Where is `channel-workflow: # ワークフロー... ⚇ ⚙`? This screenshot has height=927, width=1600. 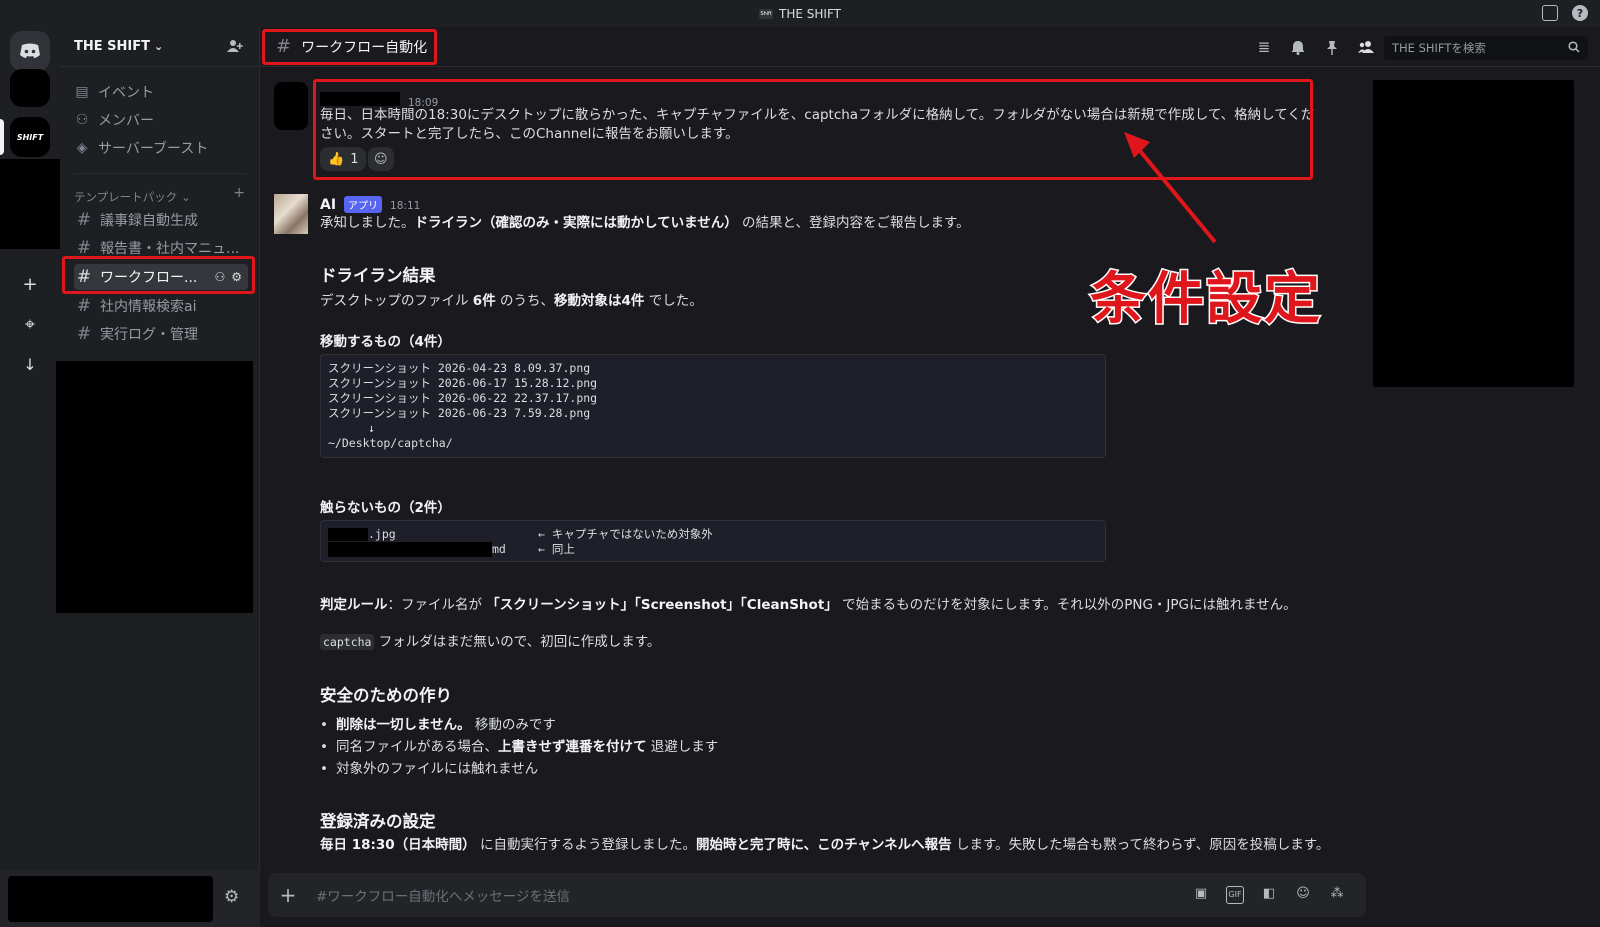 channel-workflow: # ワークフロー... ⚇ ⚙ is located at coordinates (161, 277).